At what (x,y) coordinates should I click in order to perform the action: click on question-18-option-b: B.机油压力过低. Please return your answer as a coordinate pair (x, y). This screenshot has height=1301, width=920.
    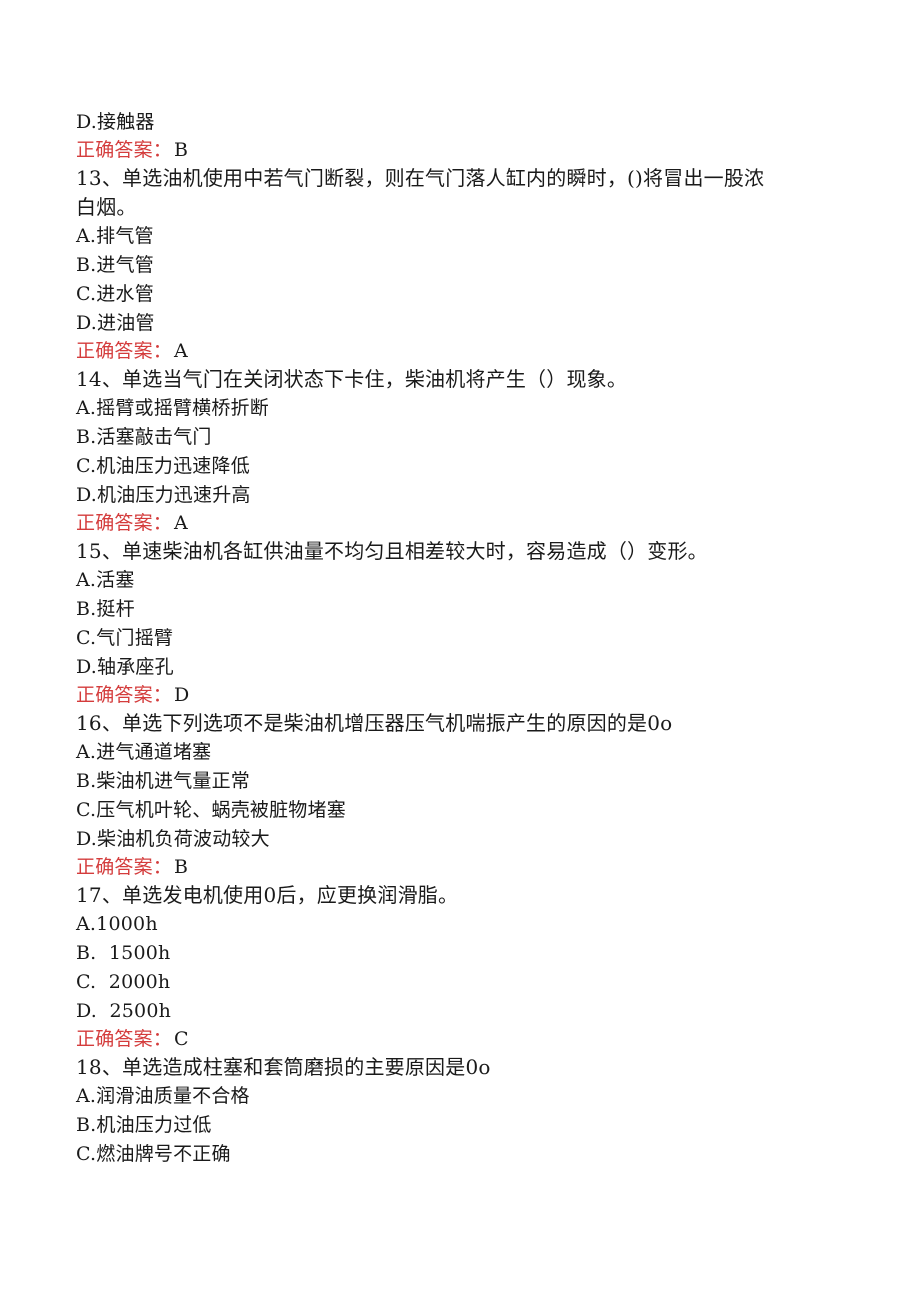
    Looking at the image, I should click on (144, 1125).